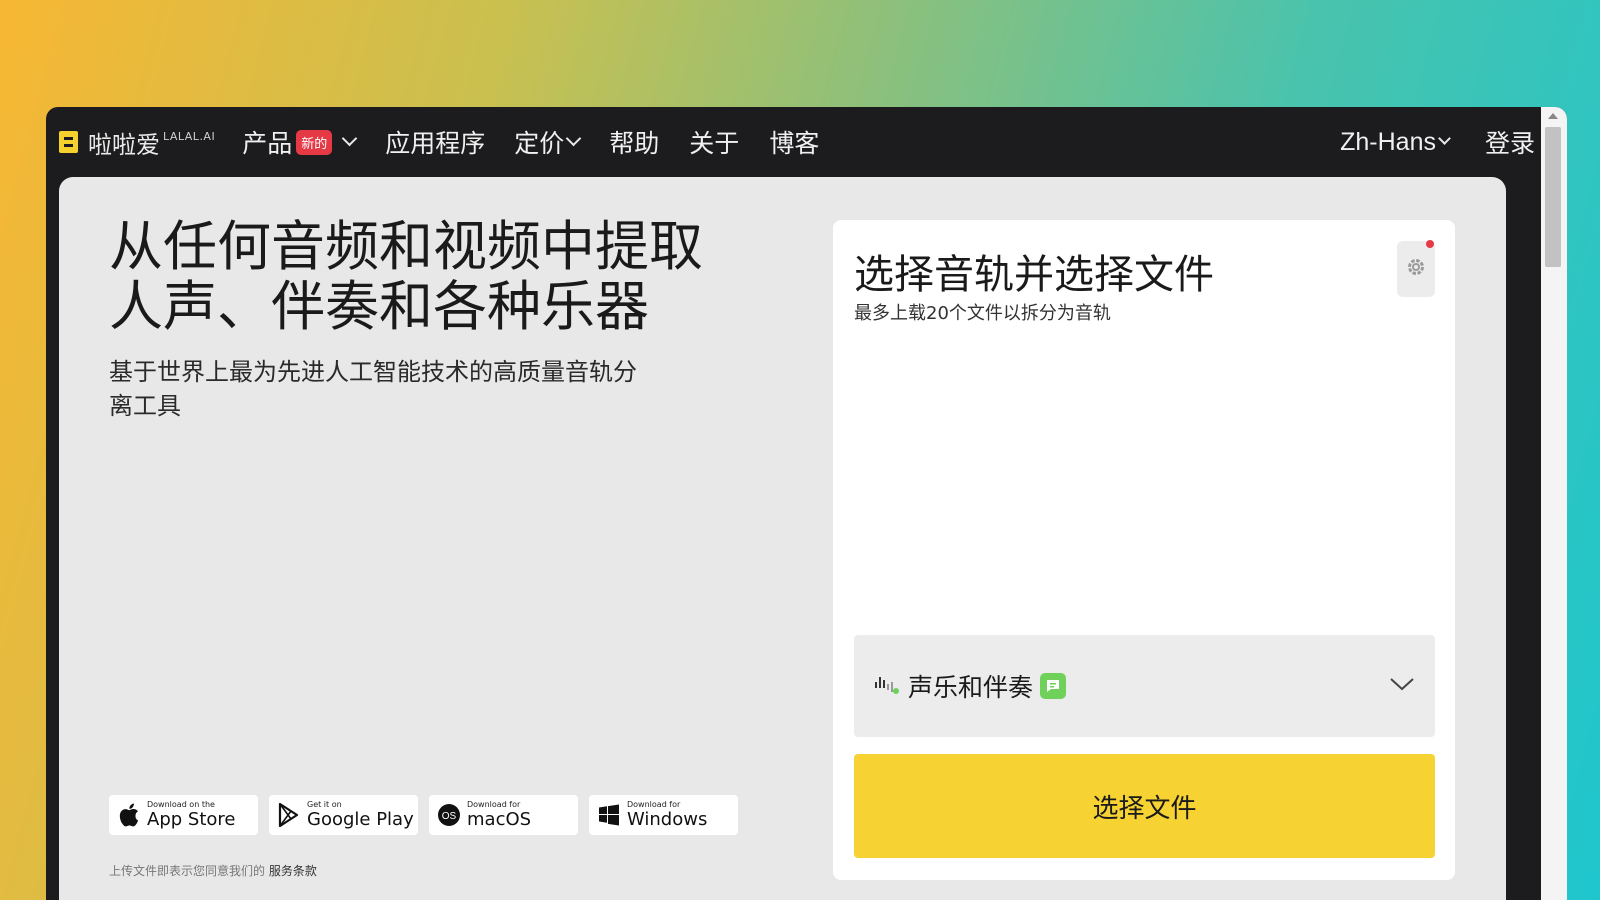 The height and width of the screenshot is (900, 1600). What do you see at coordinates (360, 819) in the screenshot?
I see `google-play-big: Google Play` at bounding box center [360, 819].